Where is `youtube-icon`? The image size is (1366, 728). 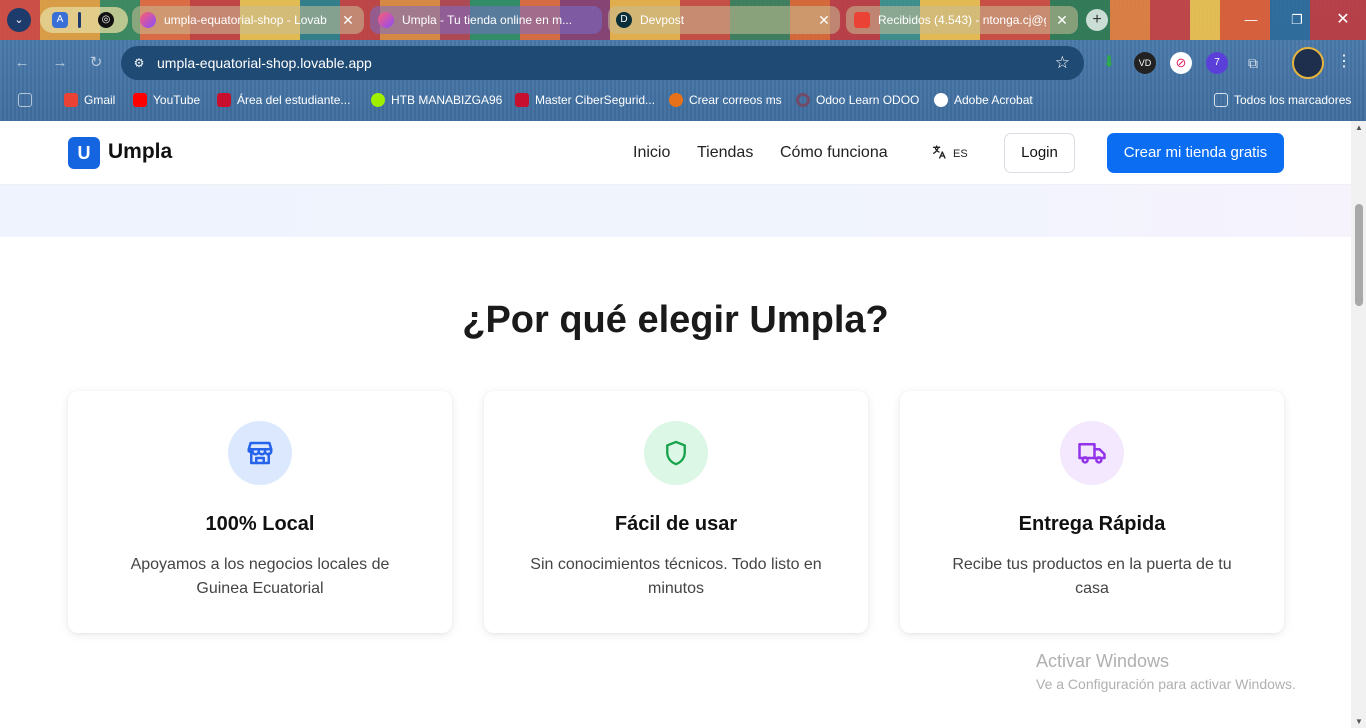
youtube-icon is located at coordinates (140, 100).